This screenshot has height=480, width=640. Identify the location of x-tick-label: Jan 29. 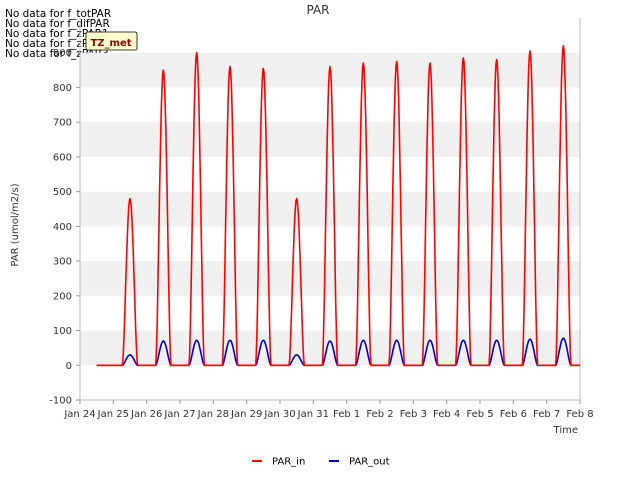
(246, 414).